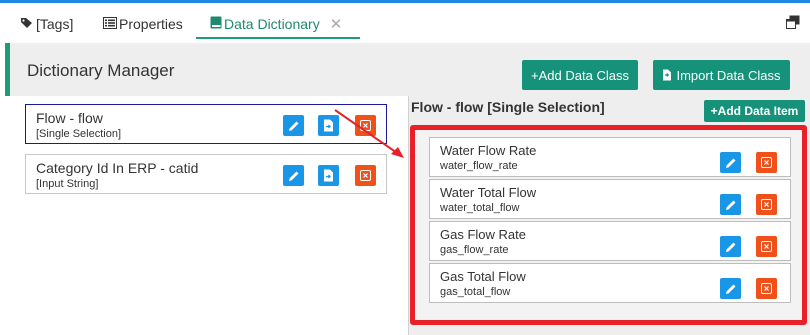 The image size is (810, 335). What do you see at coordinates (483, 276) in the screenshot?
I see `data-item-title: Gas Total Flow` at bounding box center [483, 276].